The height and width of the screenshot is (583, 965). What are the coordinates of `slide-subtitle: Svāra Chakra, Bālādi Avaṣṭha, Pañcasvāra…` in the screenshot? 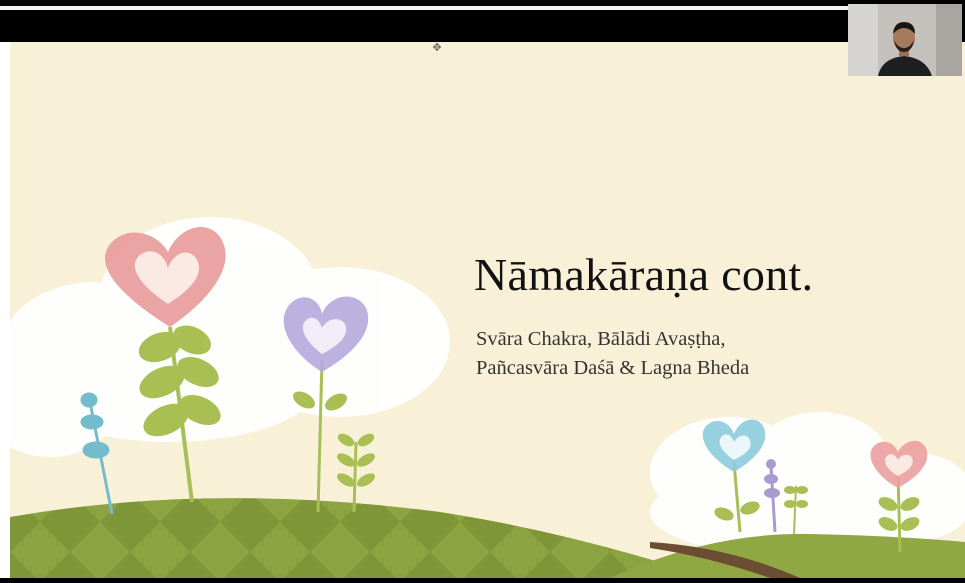 It's located at (612, 354).